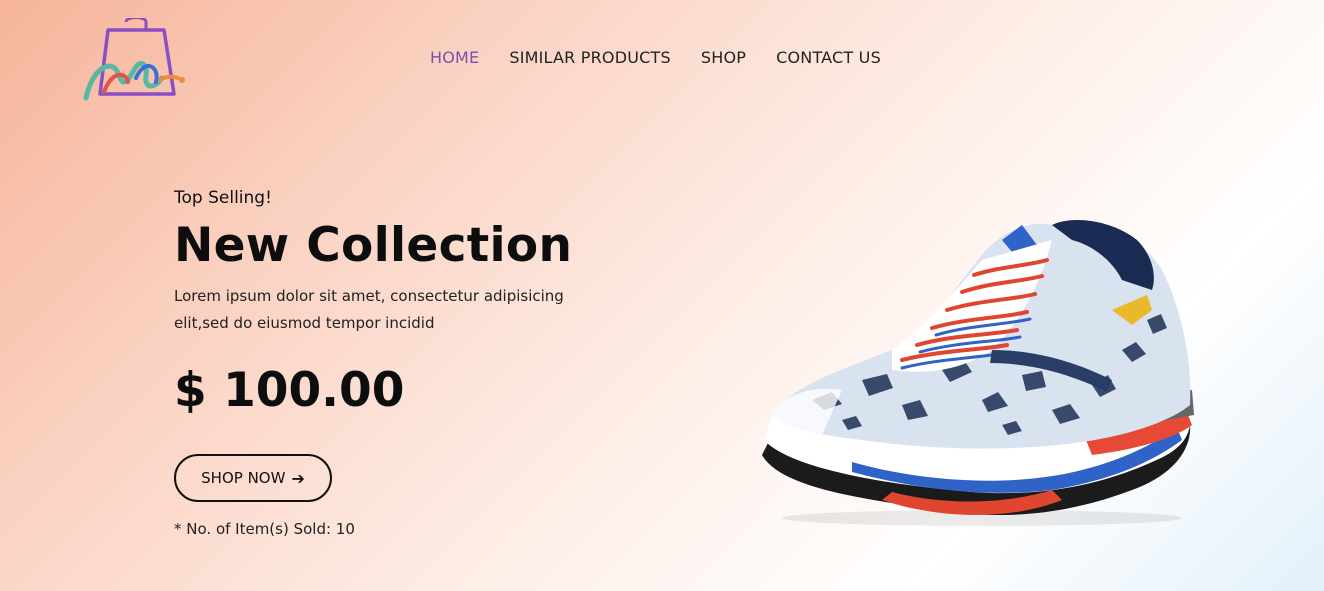 This screenshot has height=591, width=1324. Describe the element at coordinates (373, 245) in the screenshot. I see `hero-title: New Collection` at that location.